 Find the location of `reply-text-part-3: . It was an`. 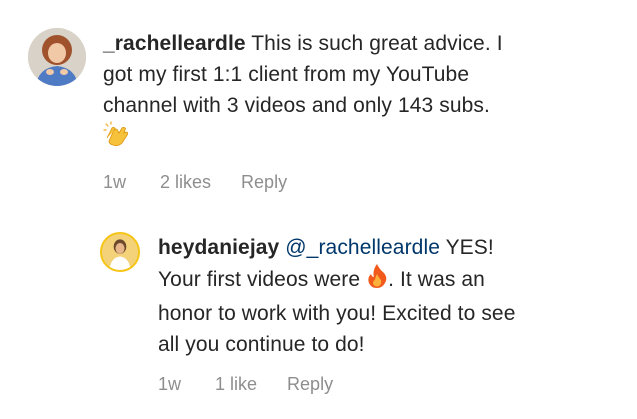

reply-text-part-3: . It was an is located at coordinates (436, 280).